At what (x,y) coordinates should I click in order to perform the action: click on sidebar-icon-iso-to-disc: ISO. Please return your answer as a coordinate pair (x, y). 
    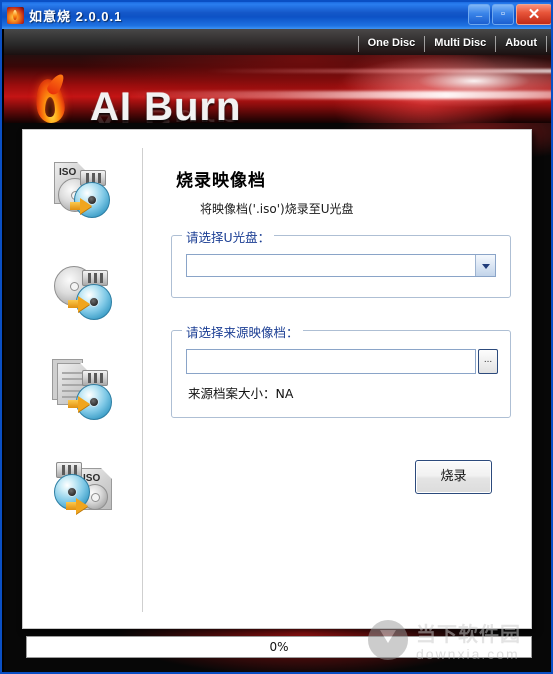
    Looking at the image, I should click on (84, 190).